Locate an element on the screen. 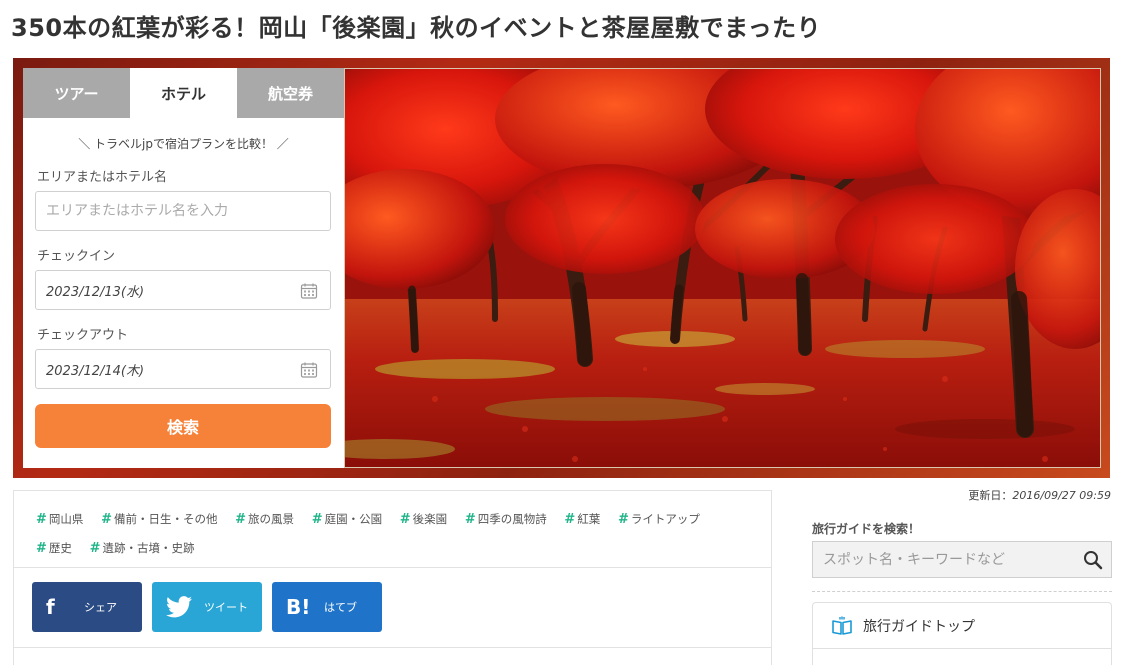 This screenshot has height=665, width=1123. tag-item: # 庭園・公園 is located at coordinates (347, 519).